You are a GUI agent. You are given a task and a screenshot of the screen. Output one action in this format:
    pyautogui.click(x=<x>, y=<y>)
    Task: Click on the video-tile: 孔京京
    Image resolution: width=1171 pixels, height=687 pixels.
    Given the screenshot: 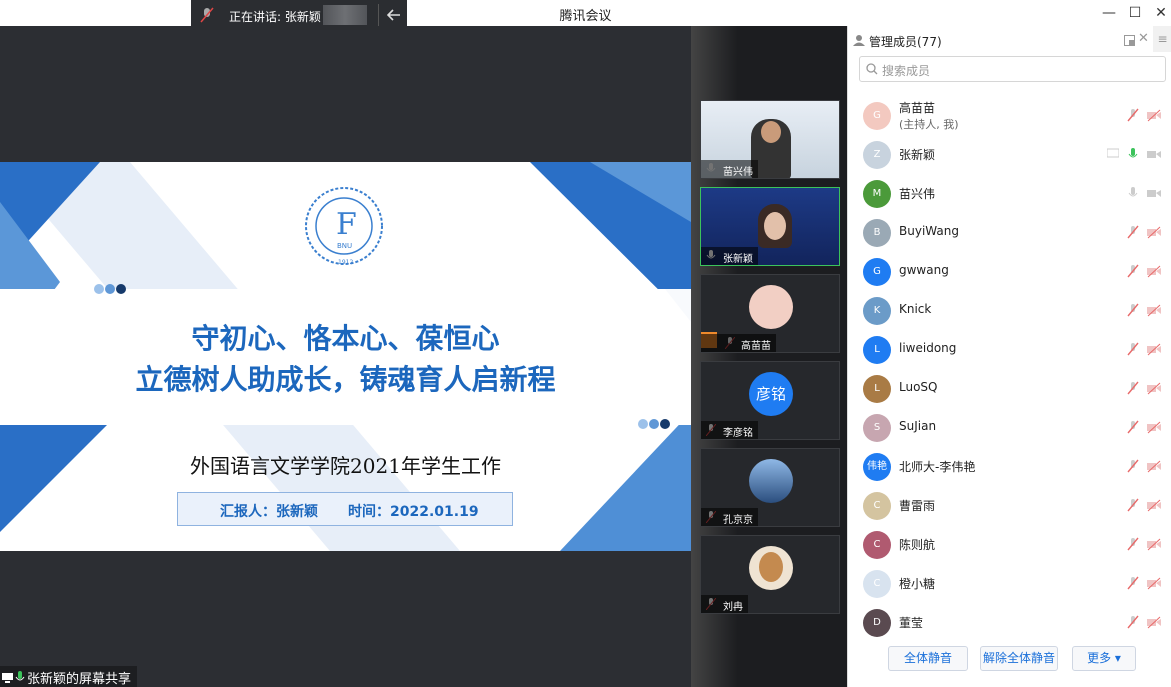 What is the action you would take?
    pyautogui.click(x=770, y=487)
    